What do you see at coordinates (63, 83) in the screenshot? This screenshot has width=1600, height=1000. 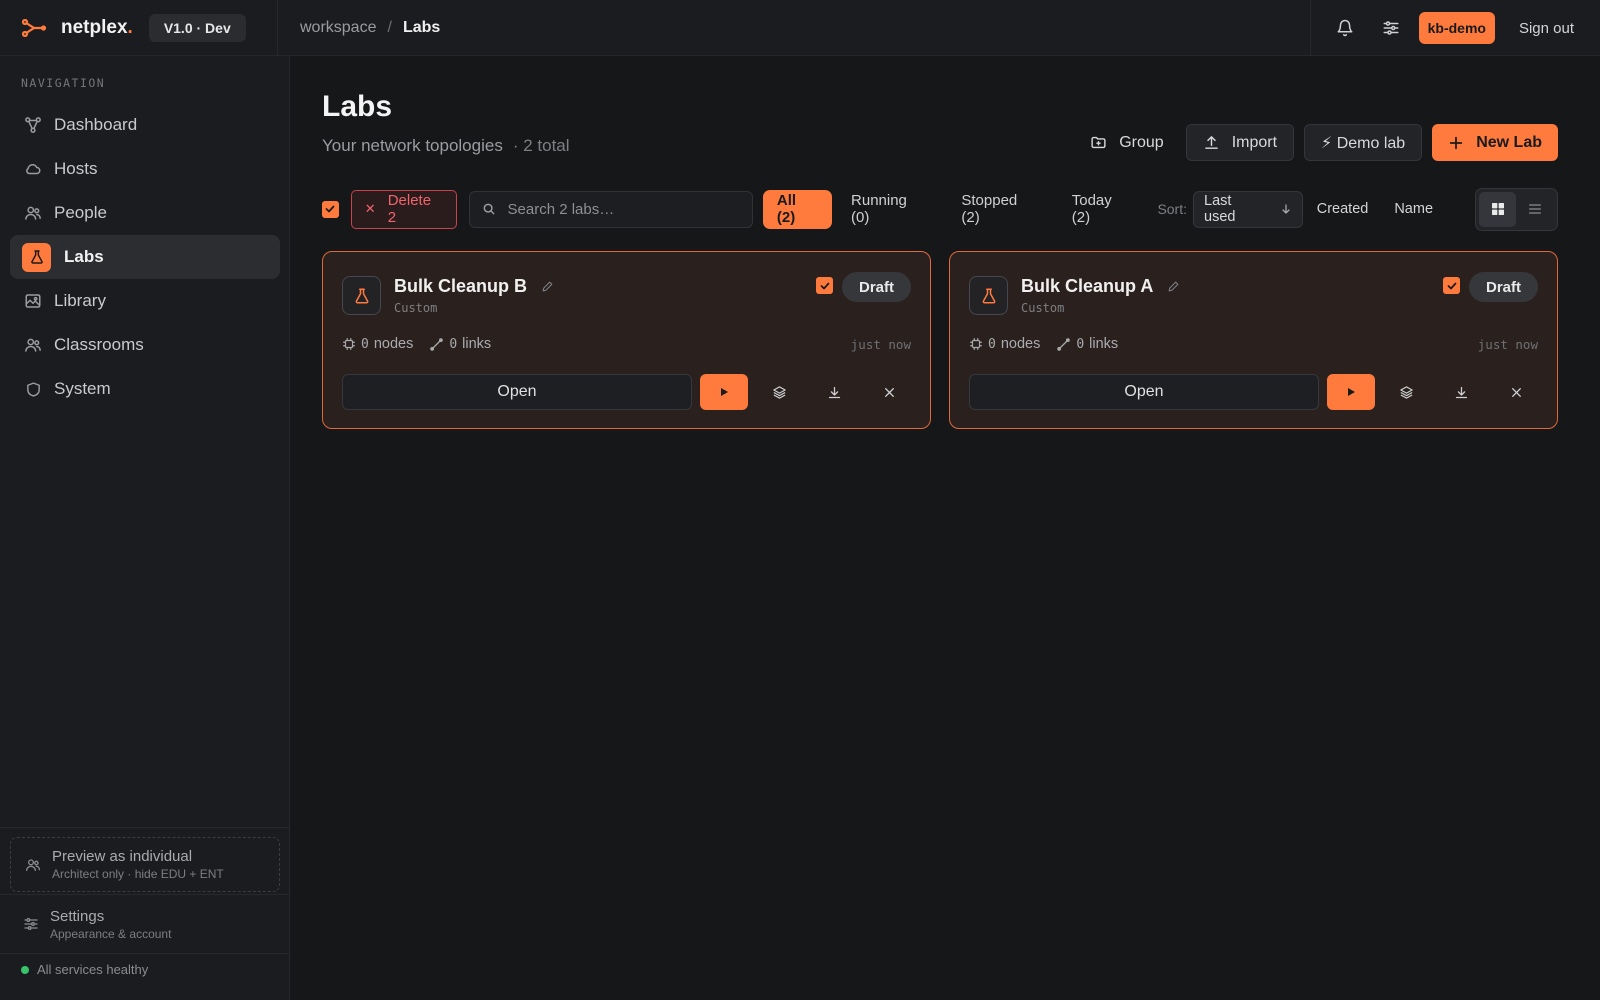 I see `nav-header: NAVIGATION` at bounding box center [63, 83].